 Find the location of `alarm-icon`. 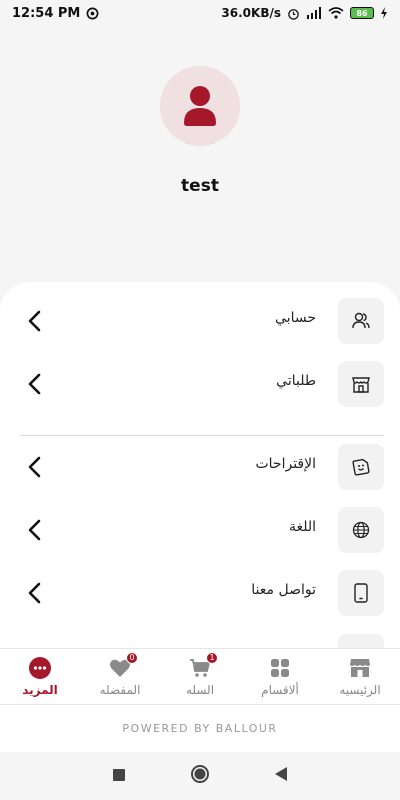

alarm-icon is located at coordinates (293, 14).